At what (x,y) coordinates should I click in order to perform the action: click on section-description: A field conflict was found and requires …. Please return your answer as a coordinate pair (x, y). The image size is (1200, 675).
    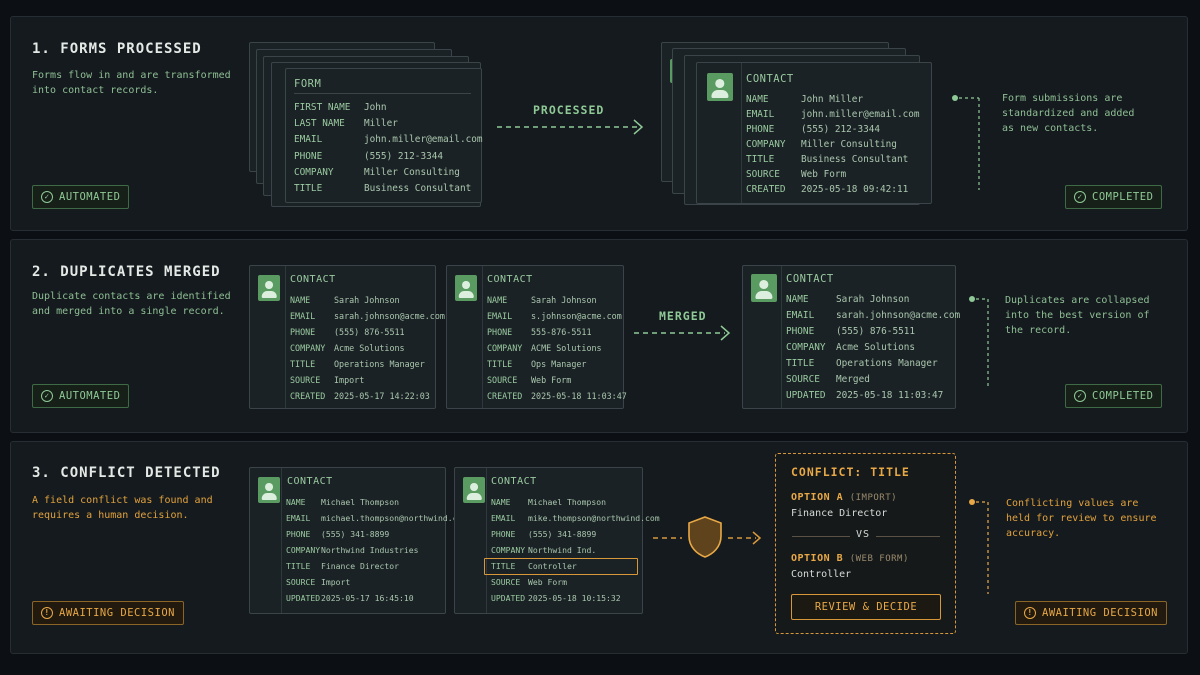
    Looking at the image, I should click on (122, 508).